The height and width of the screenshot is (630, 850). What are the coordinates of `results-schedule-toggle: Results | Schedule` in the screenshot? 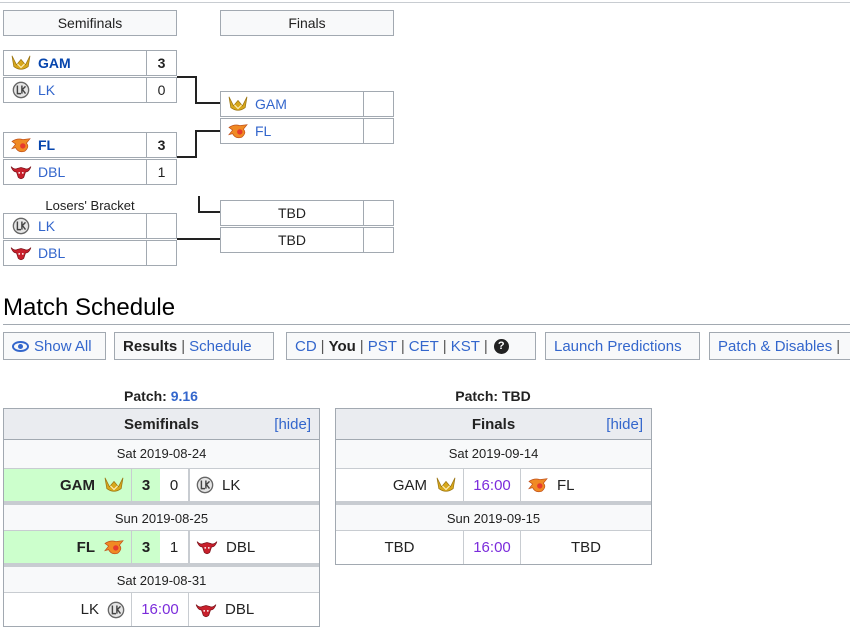 It's located at (194, 346).